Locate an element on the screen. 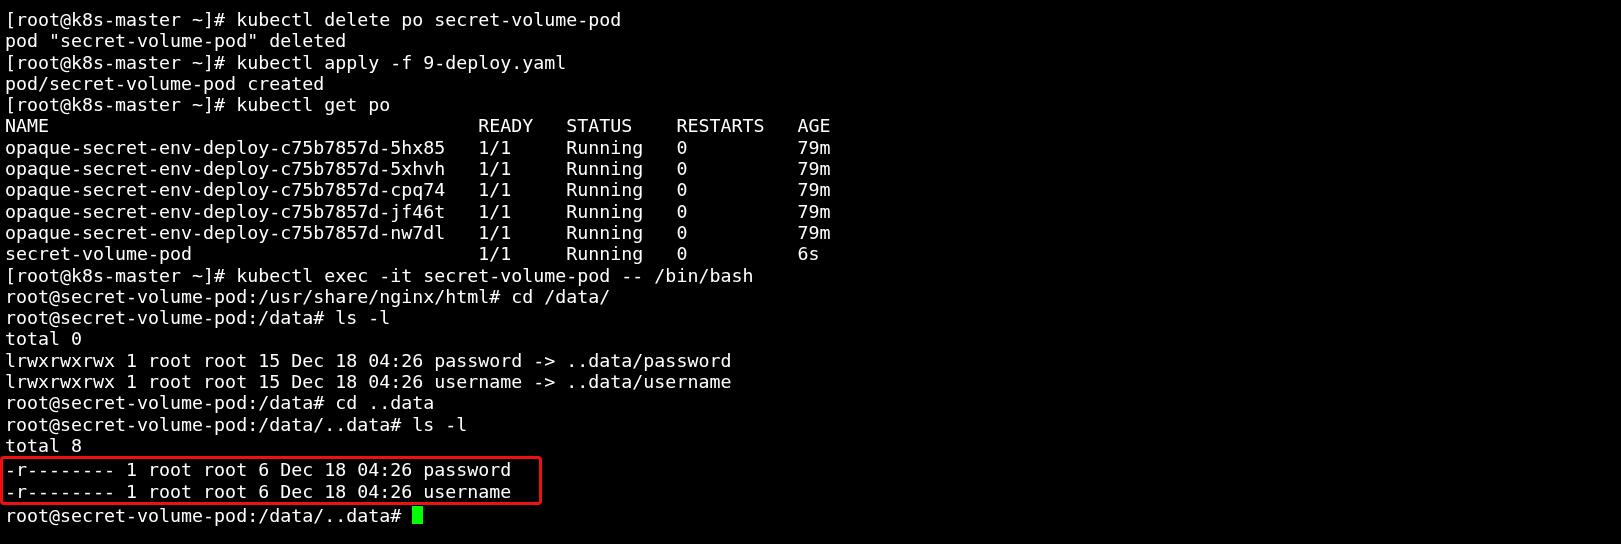  terminal-line: root@secret-volume-pod:/data/..data# ls -l is located at coordinates (236, 424).